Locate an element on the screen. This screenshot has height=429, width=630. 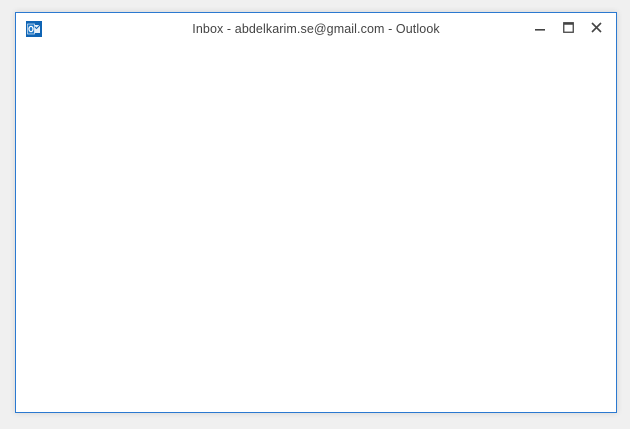
maximize-button is located at coordinates (568, 29).